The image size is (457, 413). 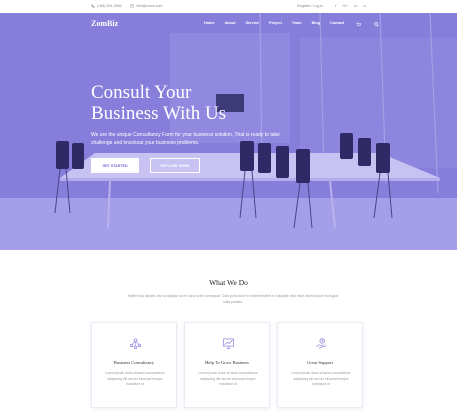 I want to click on section-title: What We Do, so click(x=228, y=282).